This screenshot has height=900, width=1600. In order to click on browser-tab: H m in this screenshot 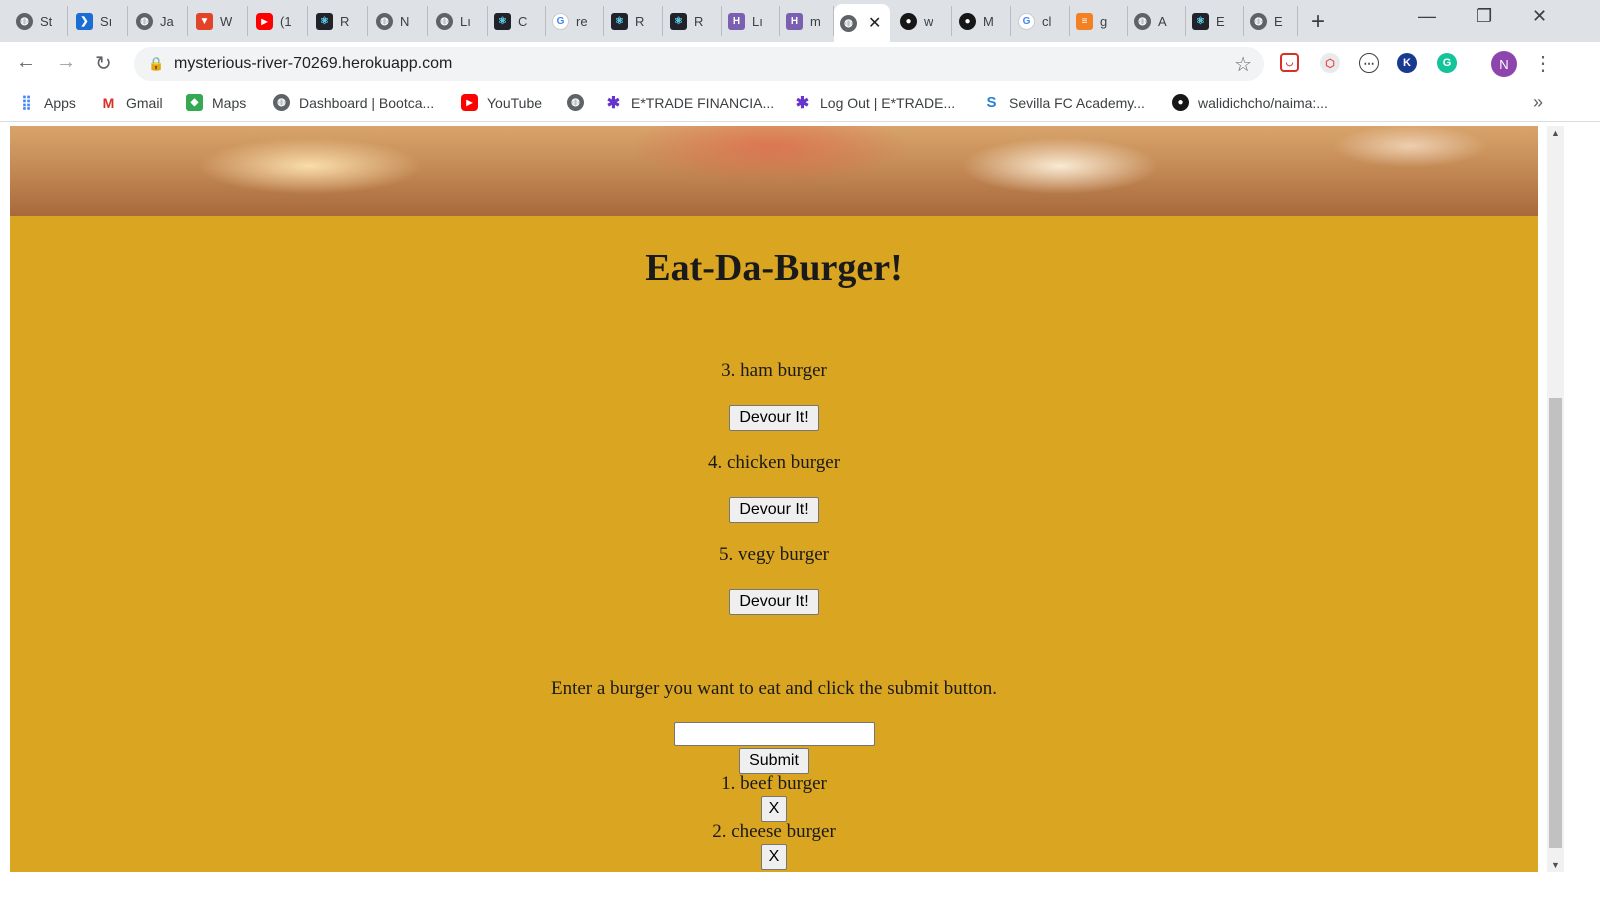, I will do `click(807, 21)`.